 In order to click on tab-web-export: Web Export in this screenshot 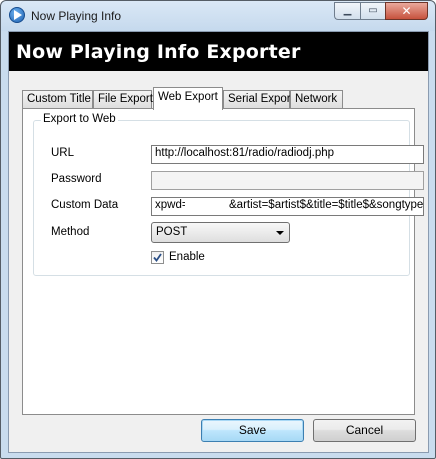, I will do `click(188, 98)`.